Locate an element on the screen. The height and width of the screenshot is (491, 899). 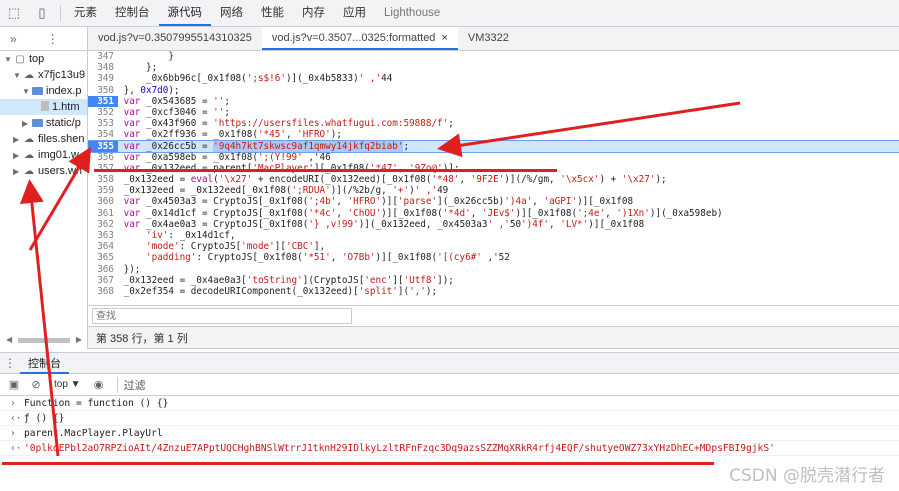
line-number: 360 is located at coordinates (103, 201).